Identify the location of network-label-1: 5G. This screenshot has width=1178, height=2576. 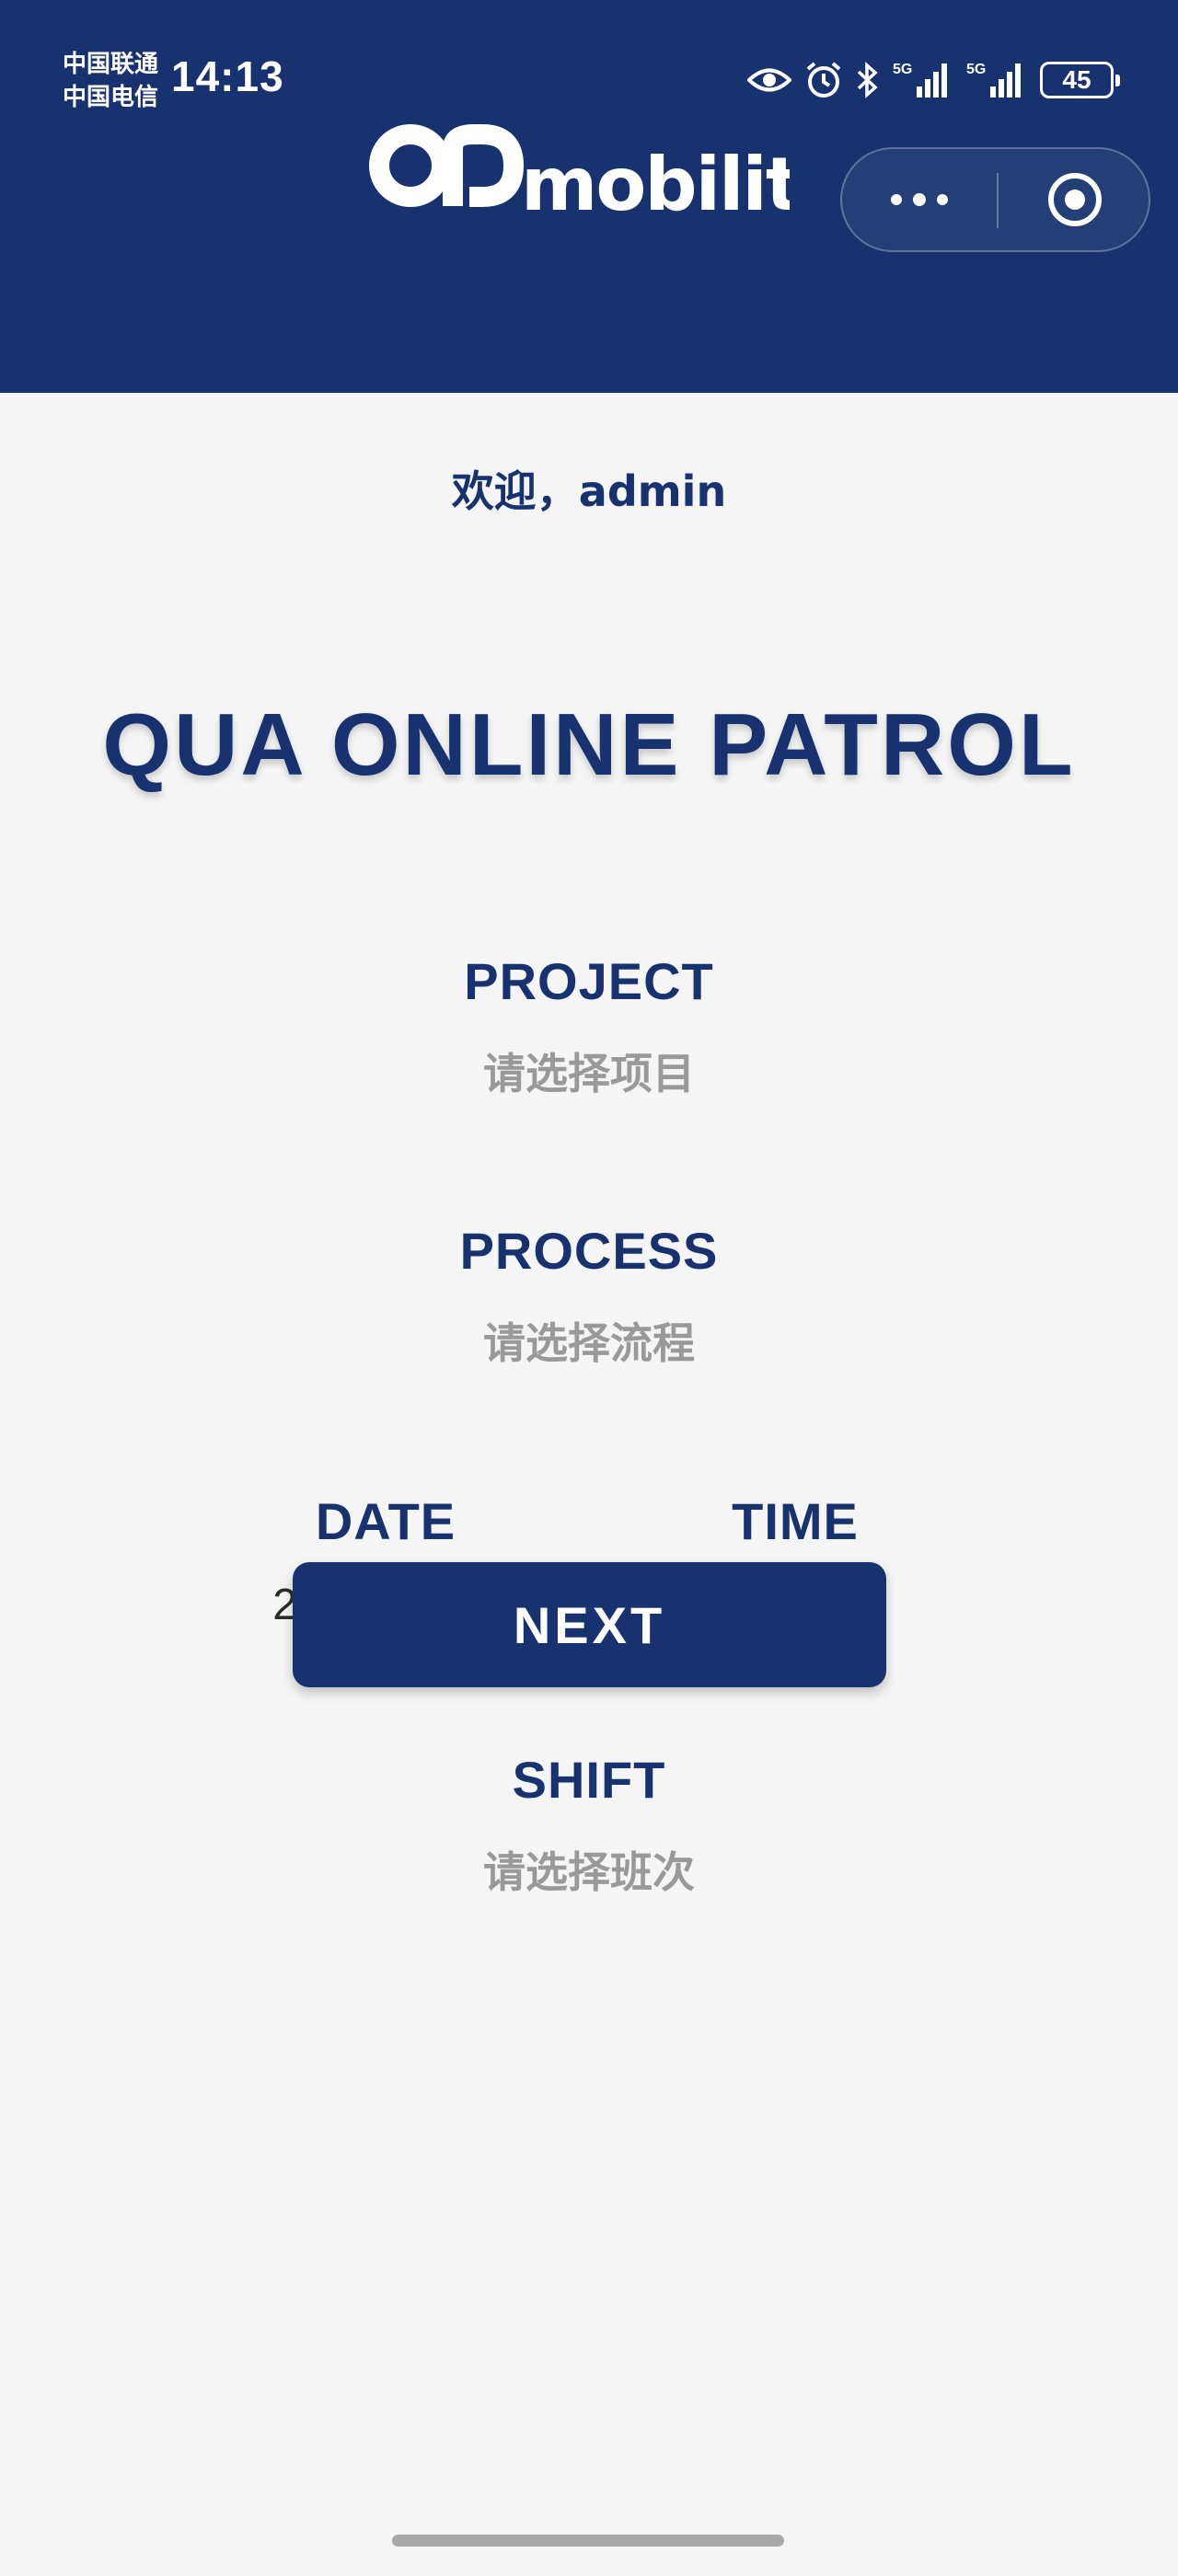
(902, 69).